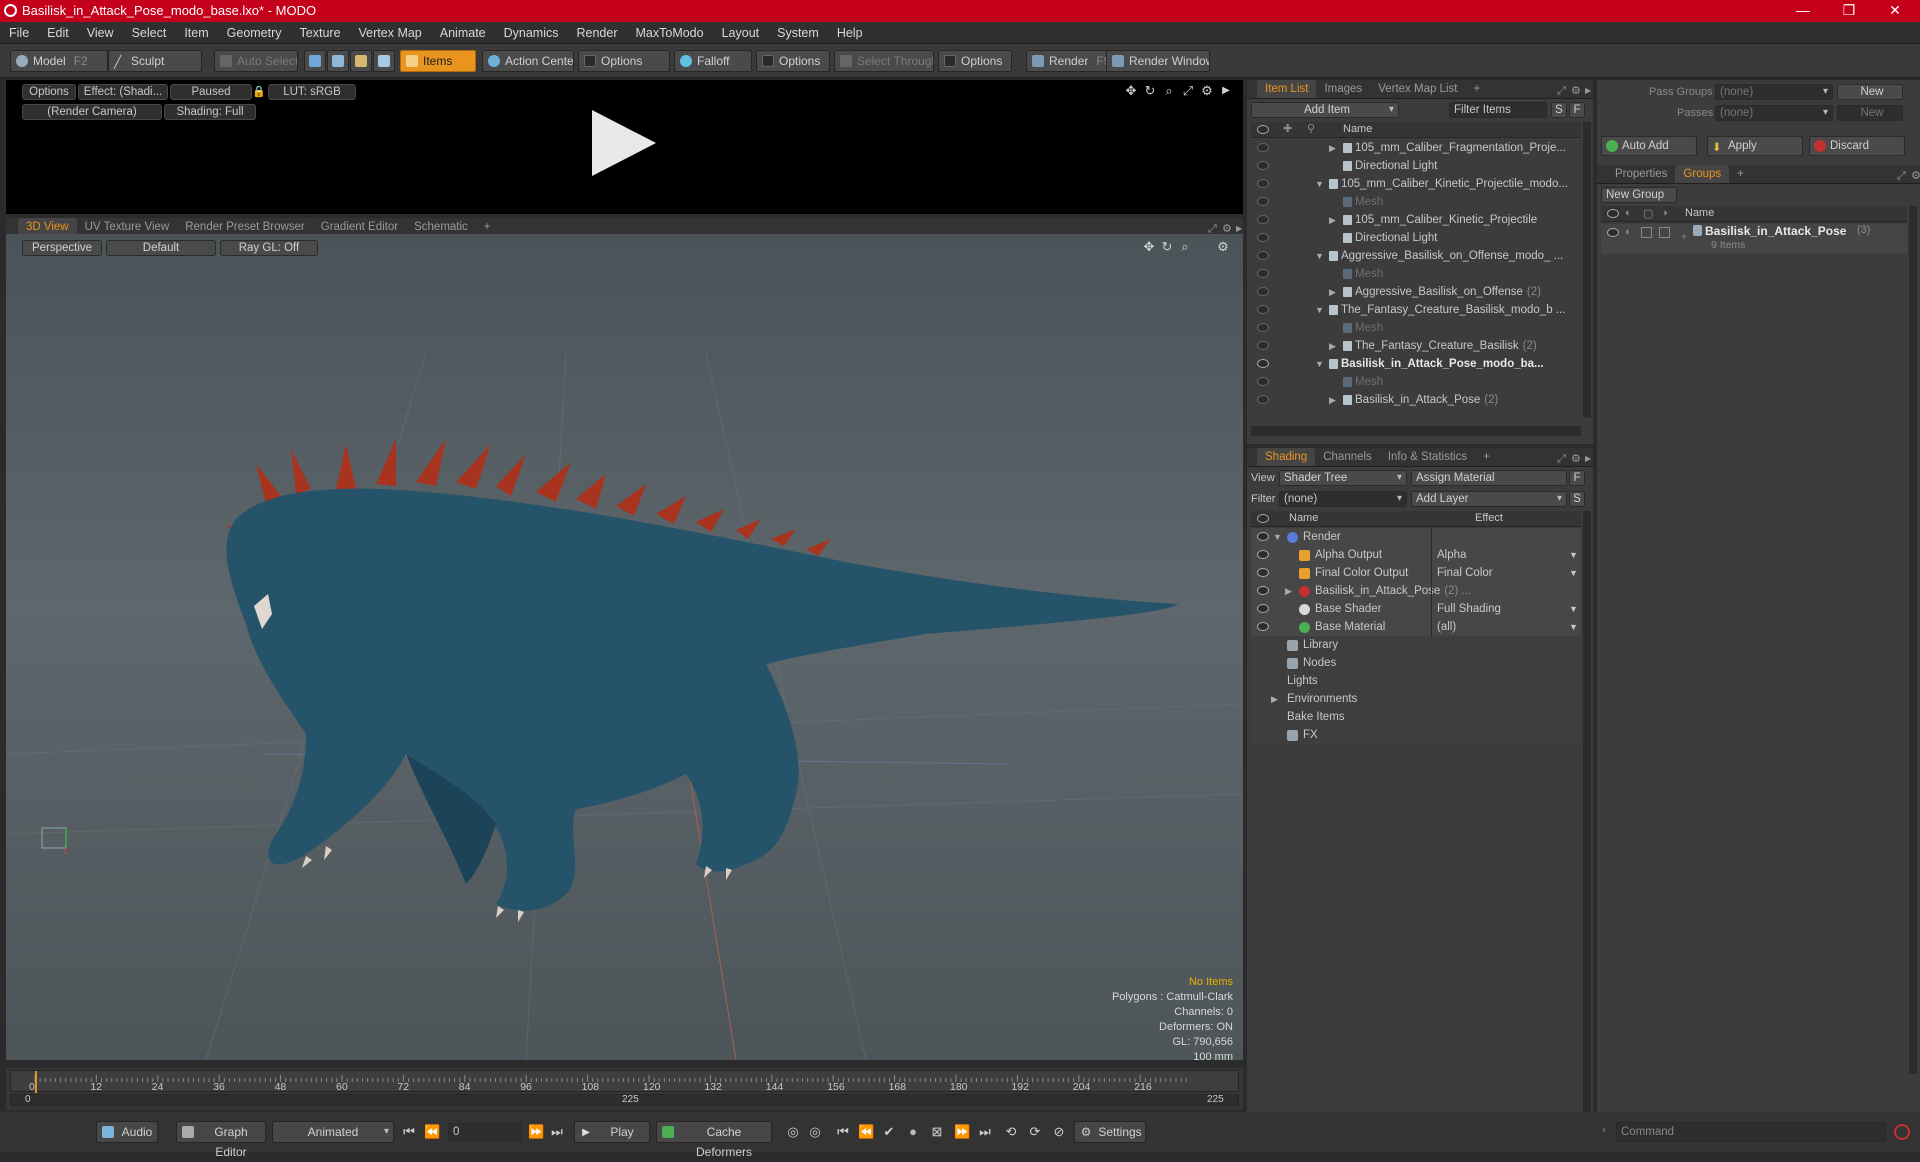  I want to click on shader-row: FX, so click(1416, 735).